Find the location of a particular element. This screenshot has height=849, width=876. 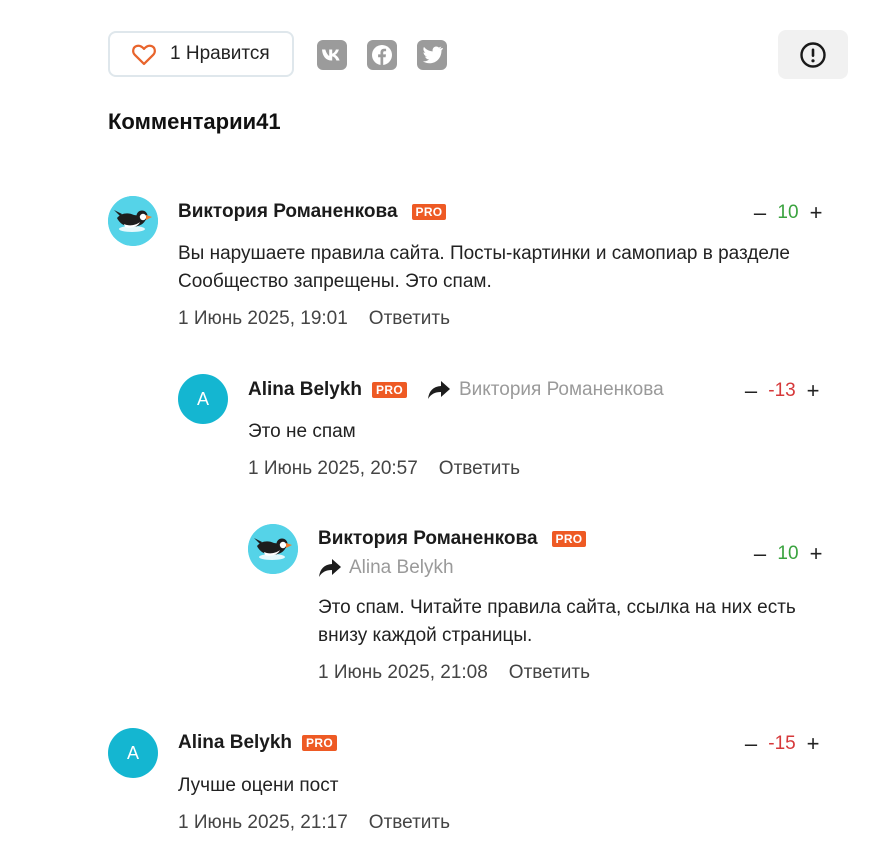

heart-icon is located at coordinates (144, 55).